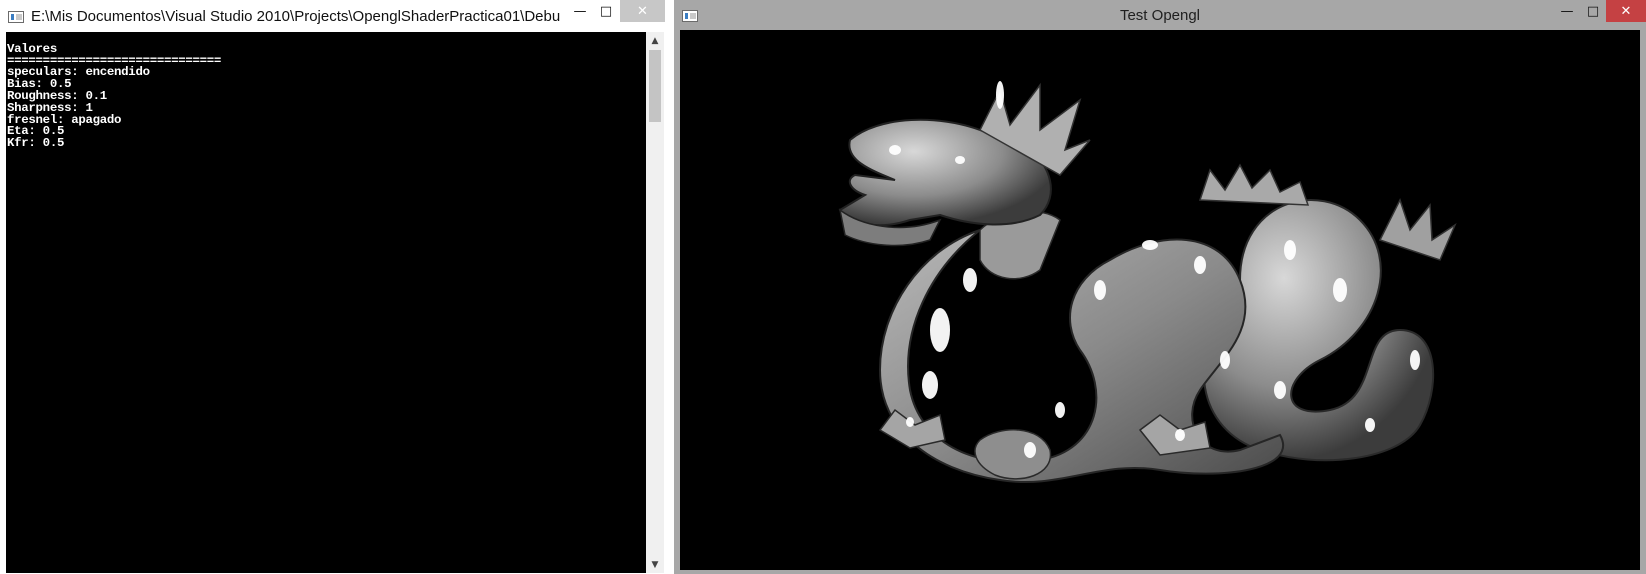  Describe the element at coordinates (655, 564) in the screenshot. I see `scroll-down-arrow-icon: ▼` at that location.